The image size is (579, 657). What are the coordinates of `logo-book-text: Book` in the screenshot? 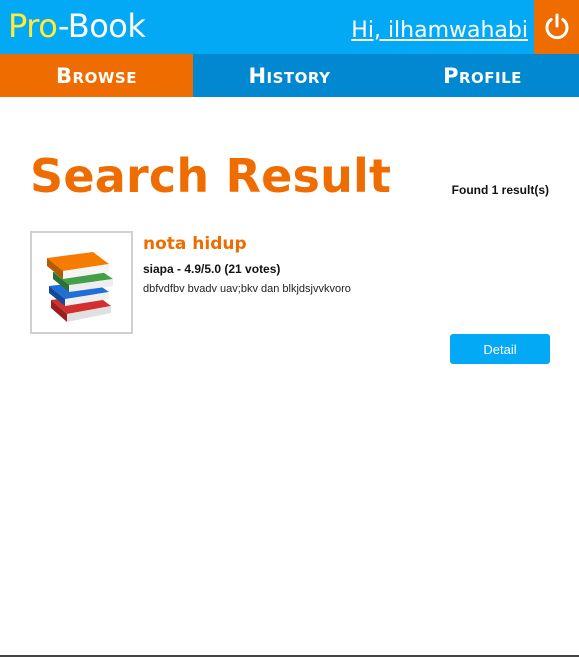 It's located at (106, 26).